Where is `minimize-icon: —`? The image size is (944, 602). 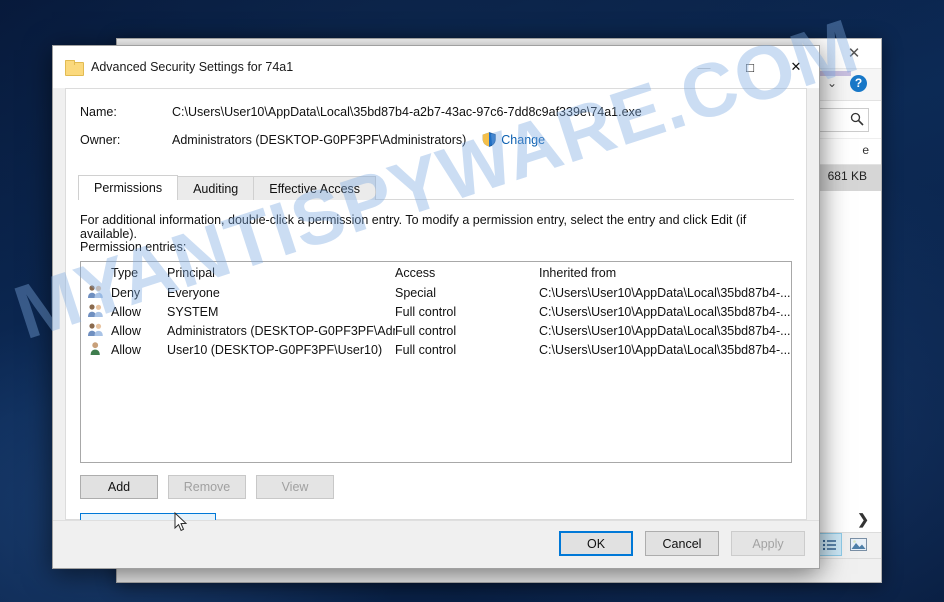 minimize-icon: — is located at coordinates (704, 67).